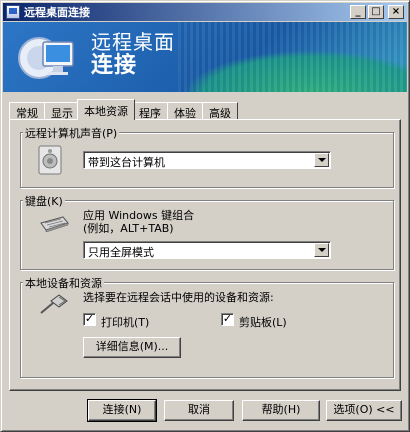  Describe the element at coordinates (46, 58) in the screenshot. I see `remote-desktop-logo-icon` at that location.